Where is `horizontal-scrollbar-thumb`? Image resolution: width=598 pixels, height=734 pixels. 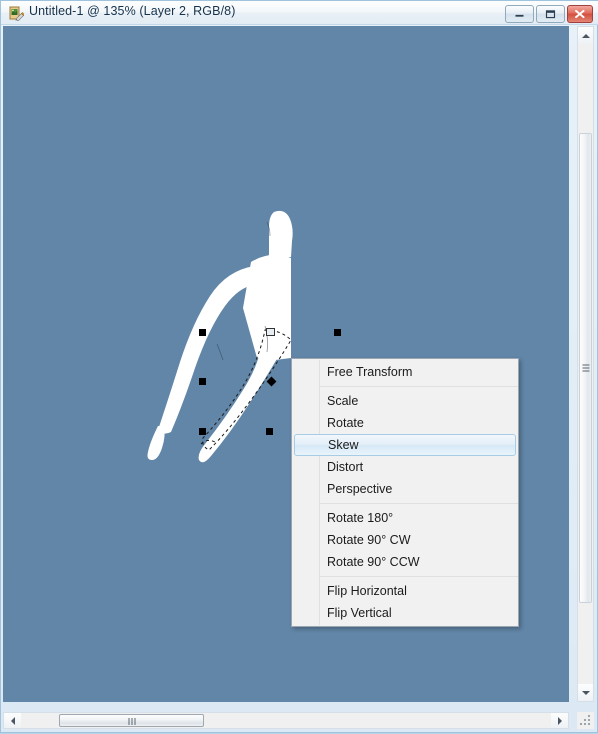 horizontal-scrollbar-thumb is located at coordinates (131, 720).